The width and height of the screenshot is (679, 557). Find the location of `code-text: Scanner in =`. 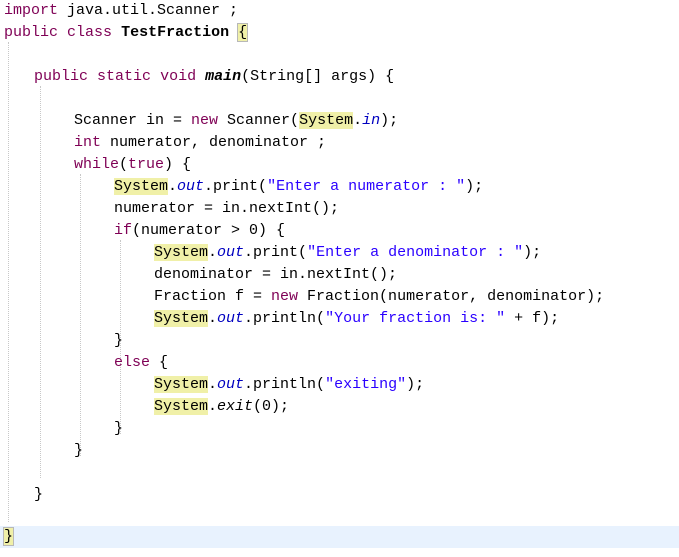

code-text: Scanner in = is located at coordinates (133, 120).